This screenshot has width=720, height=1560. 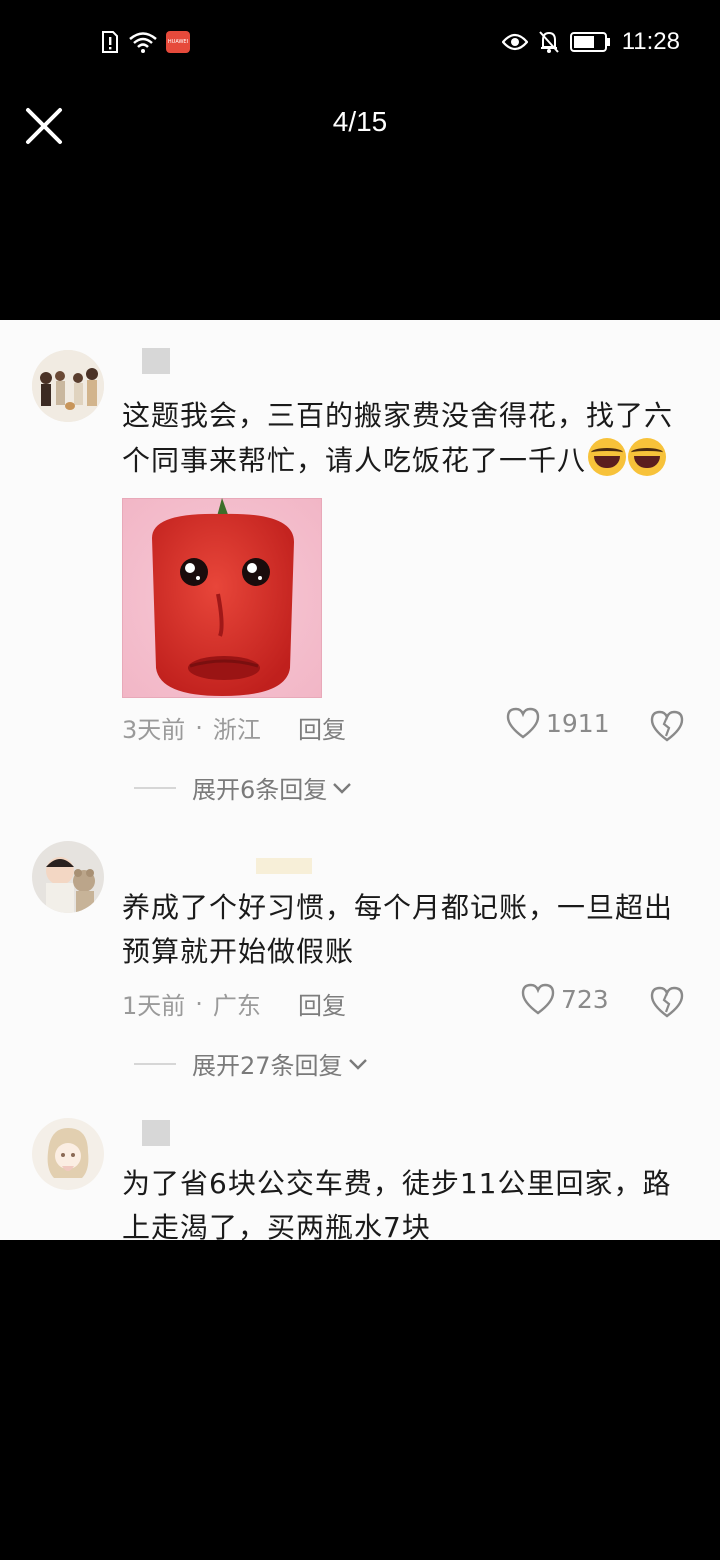 What do you see at coordinates (110, 42) in the screenshot?
I see `sim-alert-icon` at bounding box center [110, 42].